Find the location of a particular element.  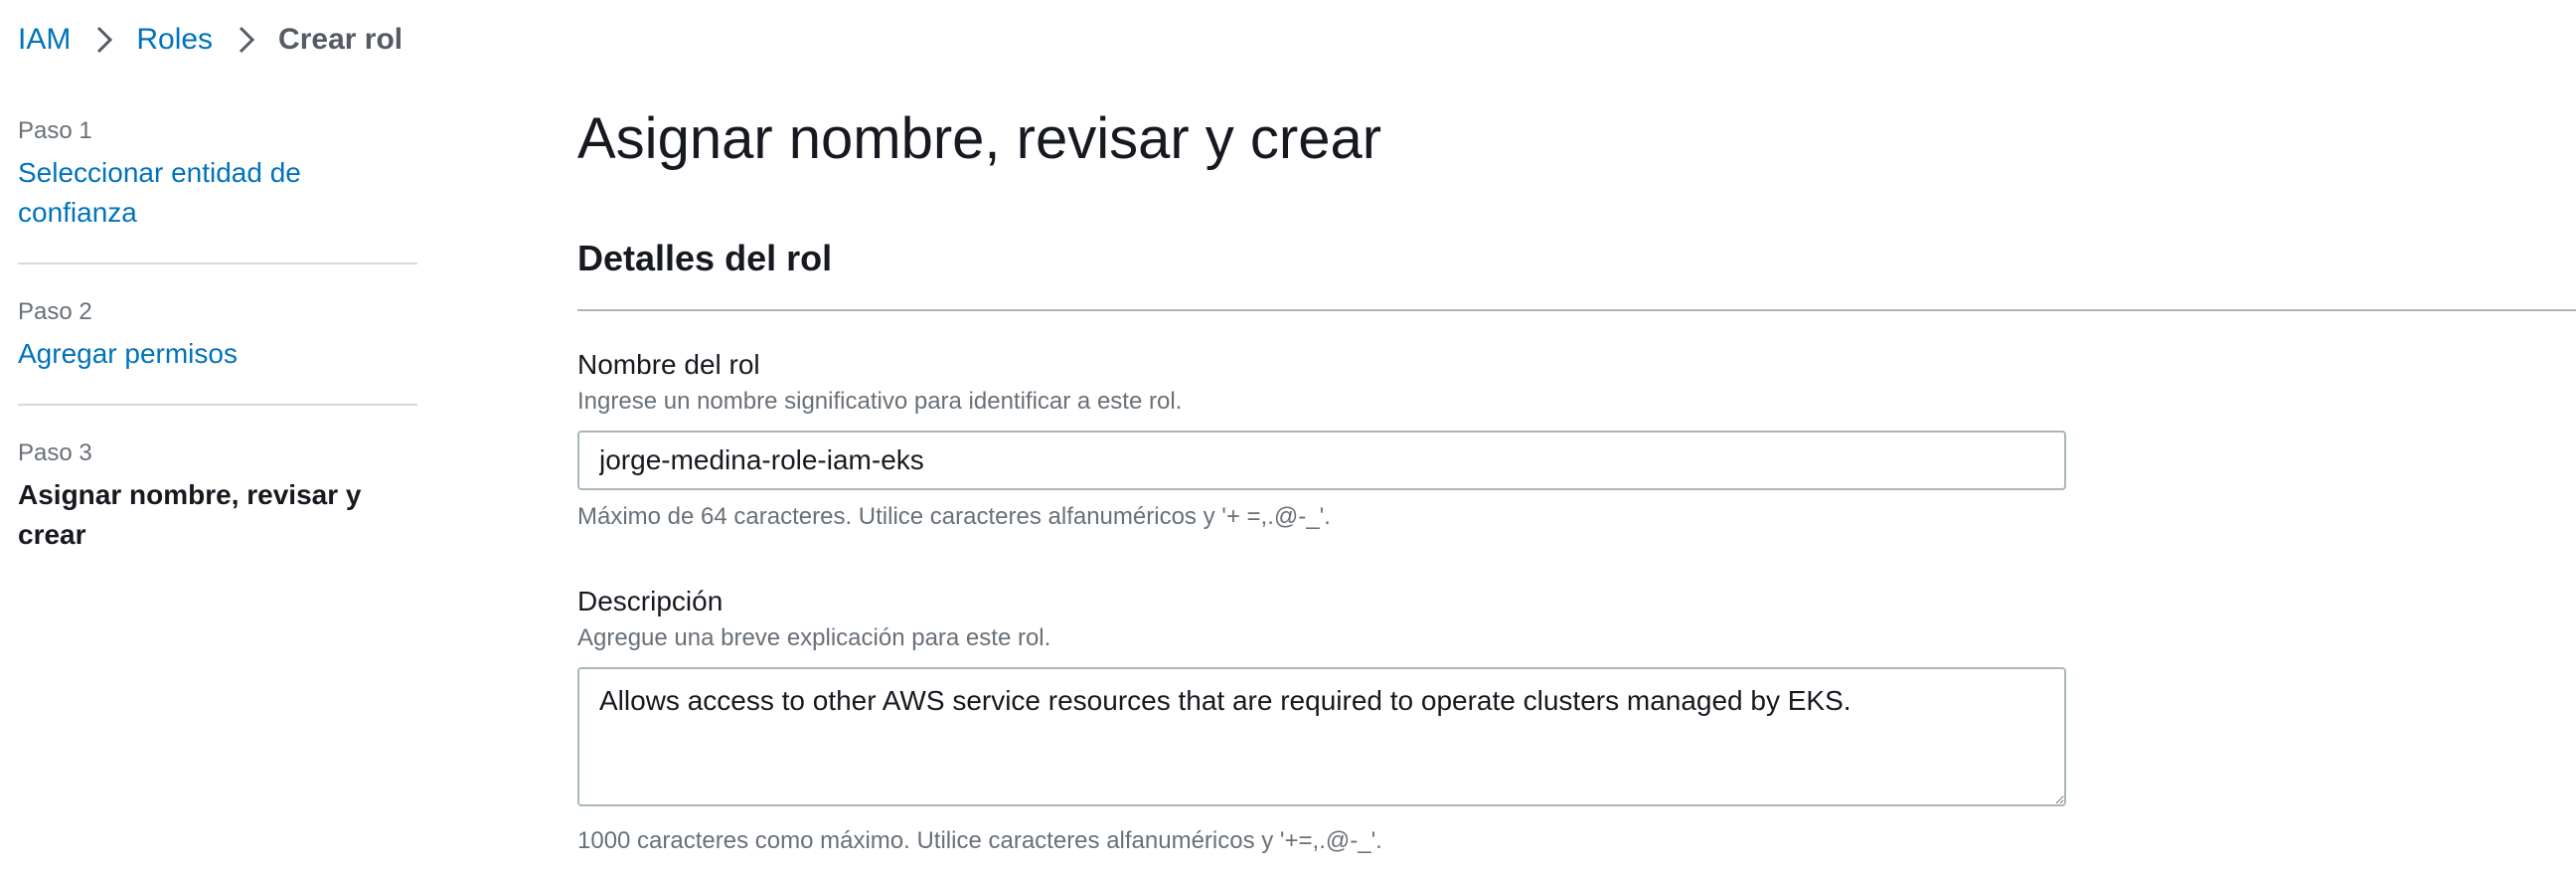

breadcrumb-roles-link: Roles is located at coordinates (174, 40).